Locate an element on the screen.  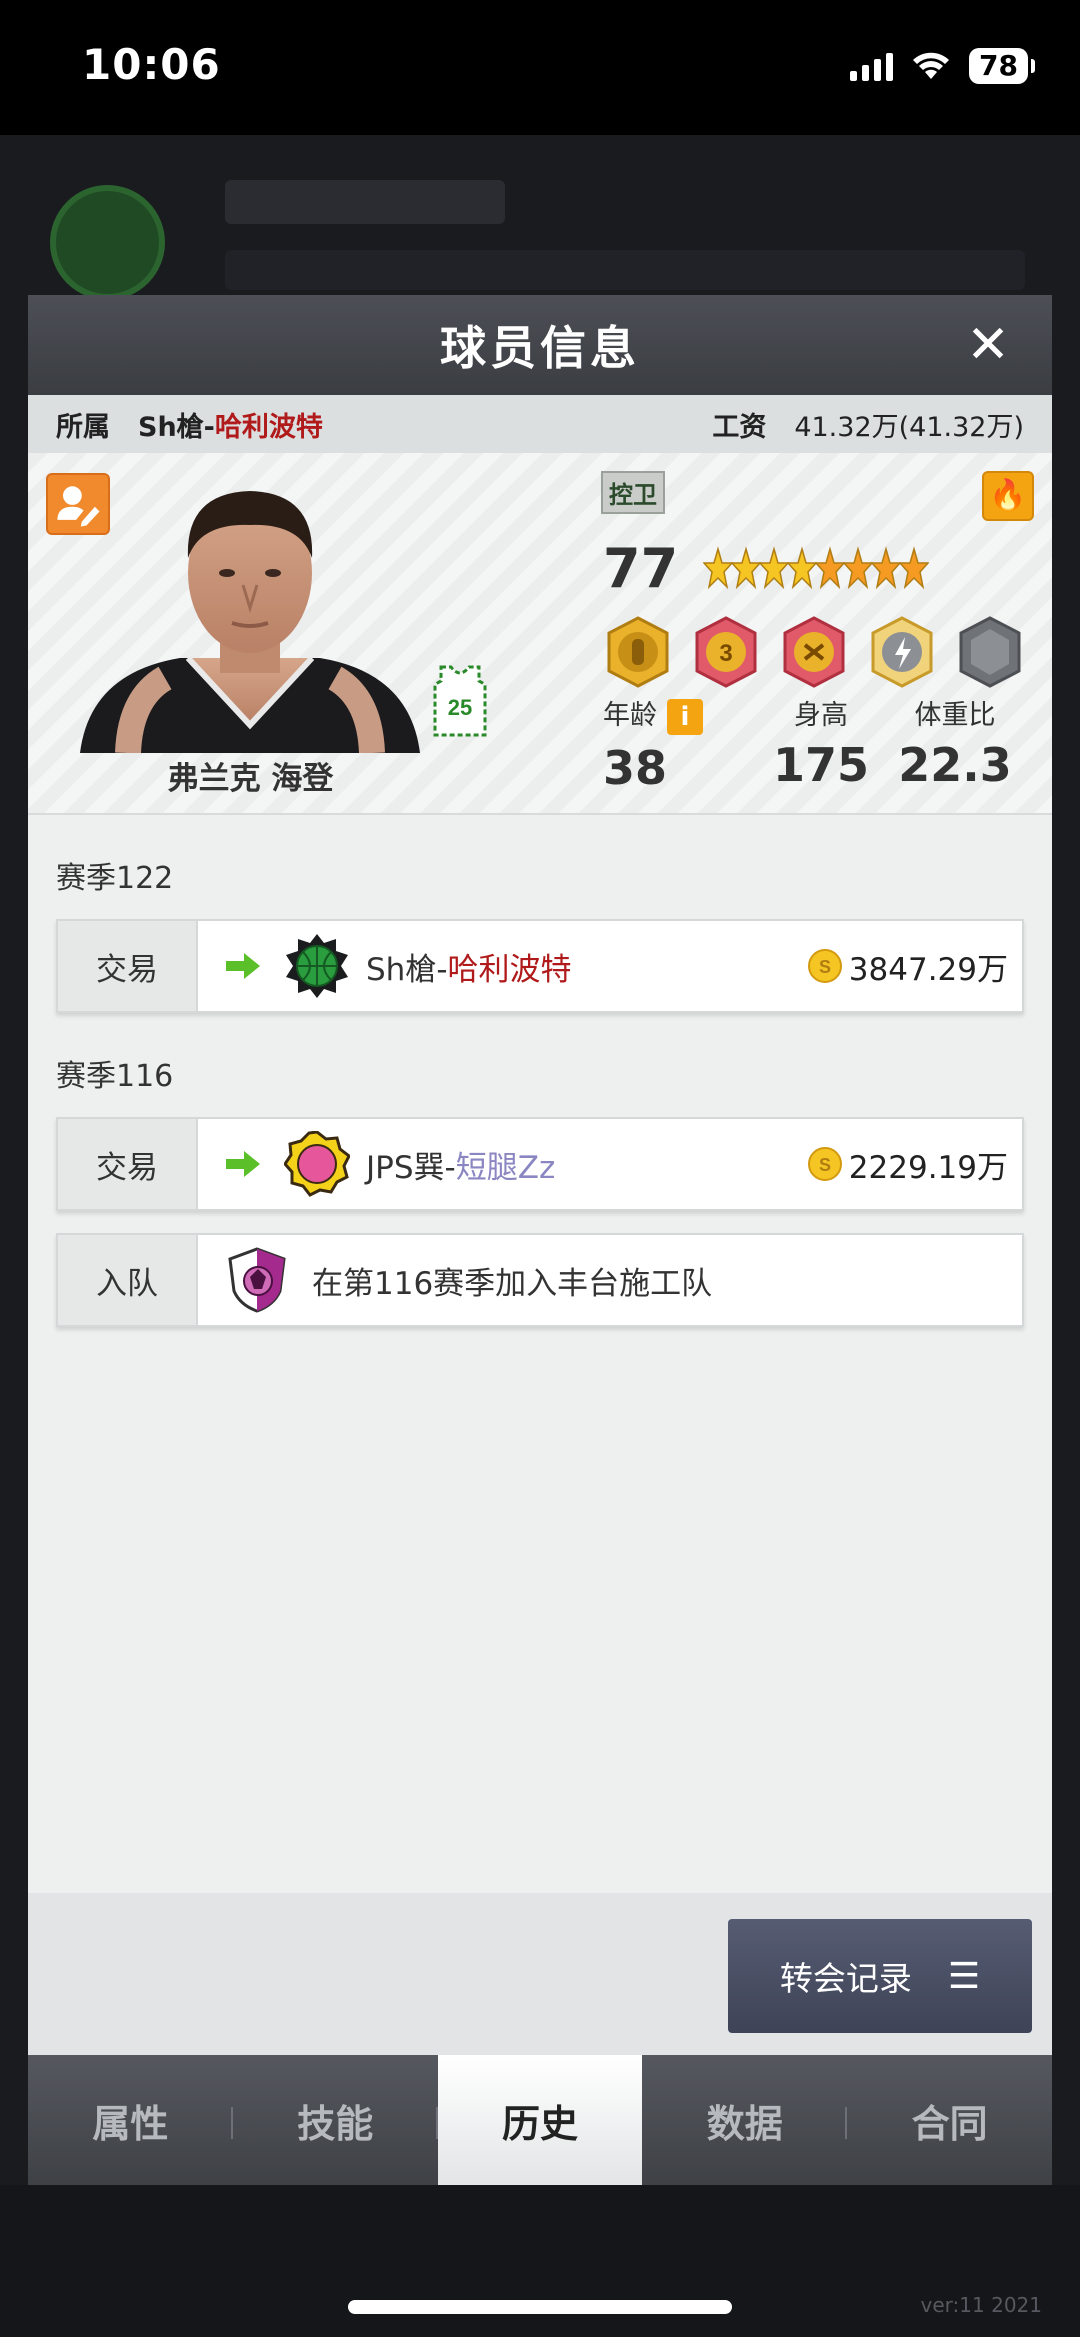
background-bottom-nav is located at coordinates (540, 2261).